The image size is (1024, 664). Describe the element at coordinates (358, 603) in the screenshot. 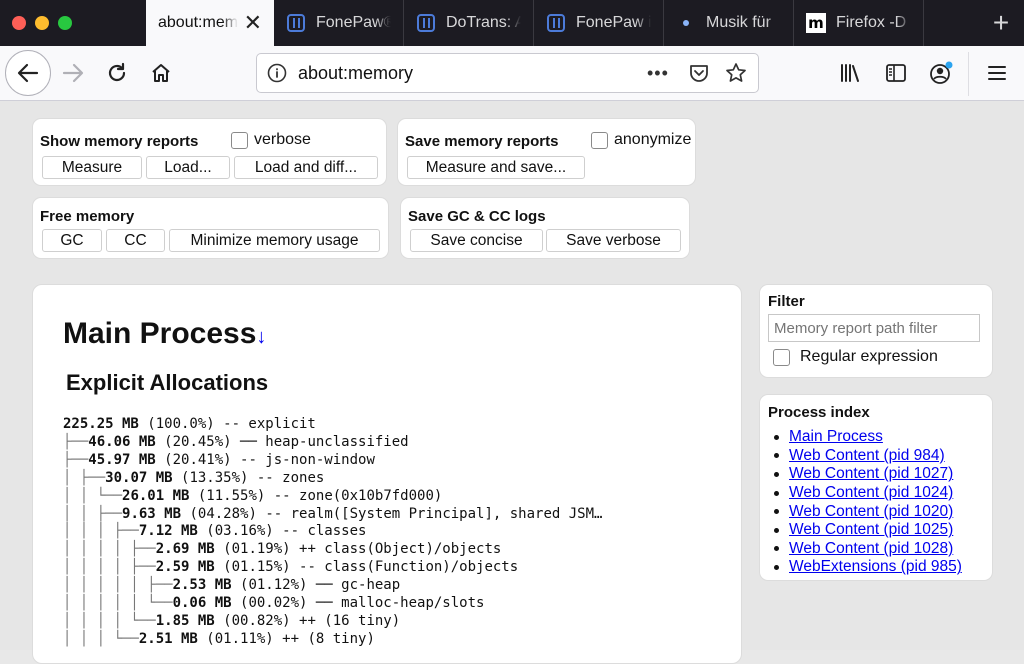

I see `tree-label: (00.02%) ── malloc-heap/slots` at that location.